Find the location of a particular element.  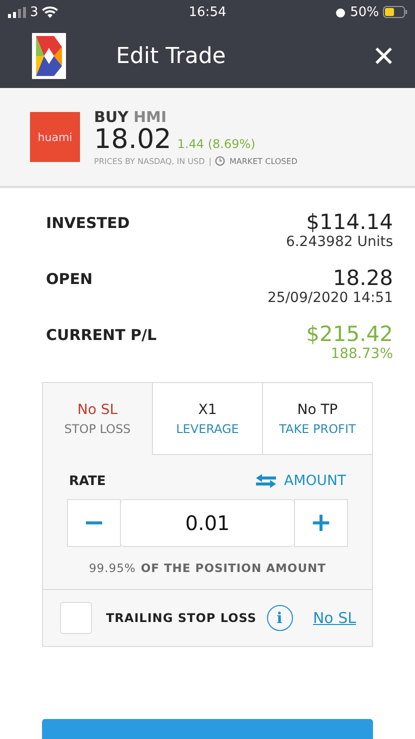

wifi-icon is located at coordinates (50, 12).